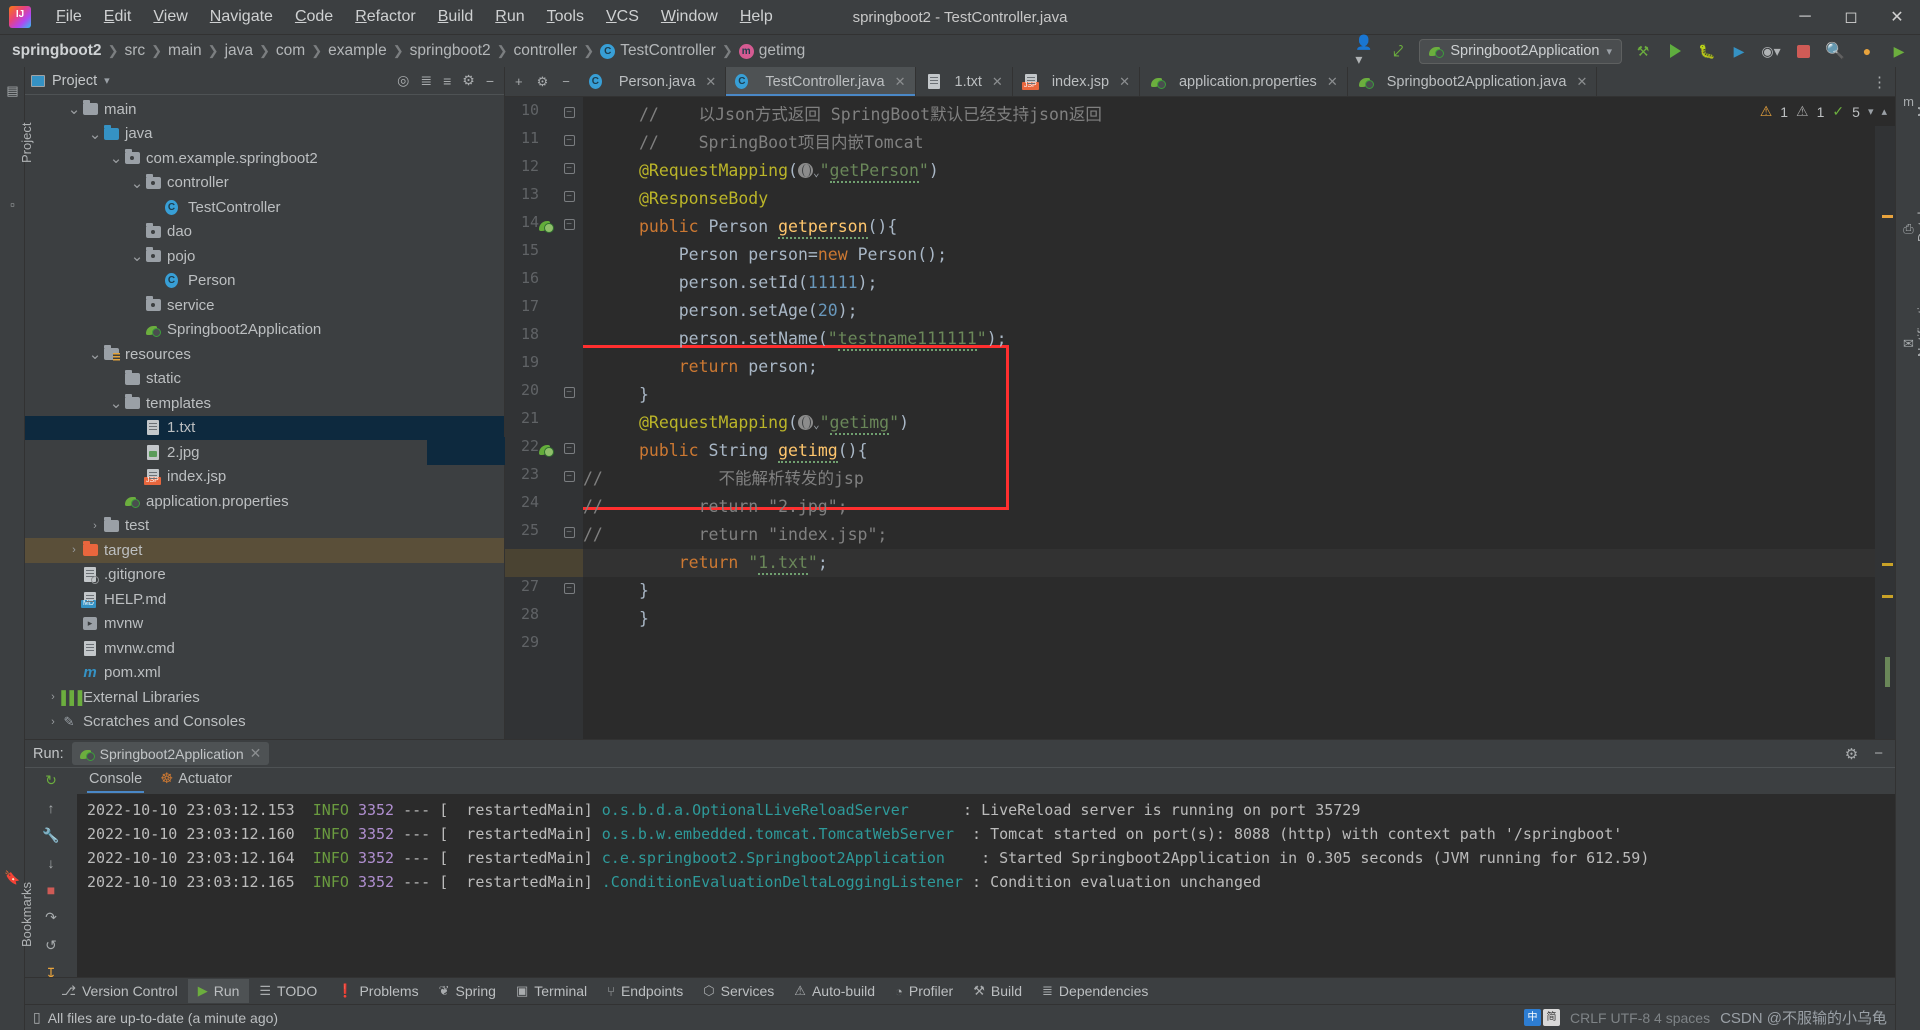  What do you see at coordinates (1244, 81) in the screenshot?
I see `editor-tab-application-properties: application.properties ✕` at bounding box center [1244, 81].